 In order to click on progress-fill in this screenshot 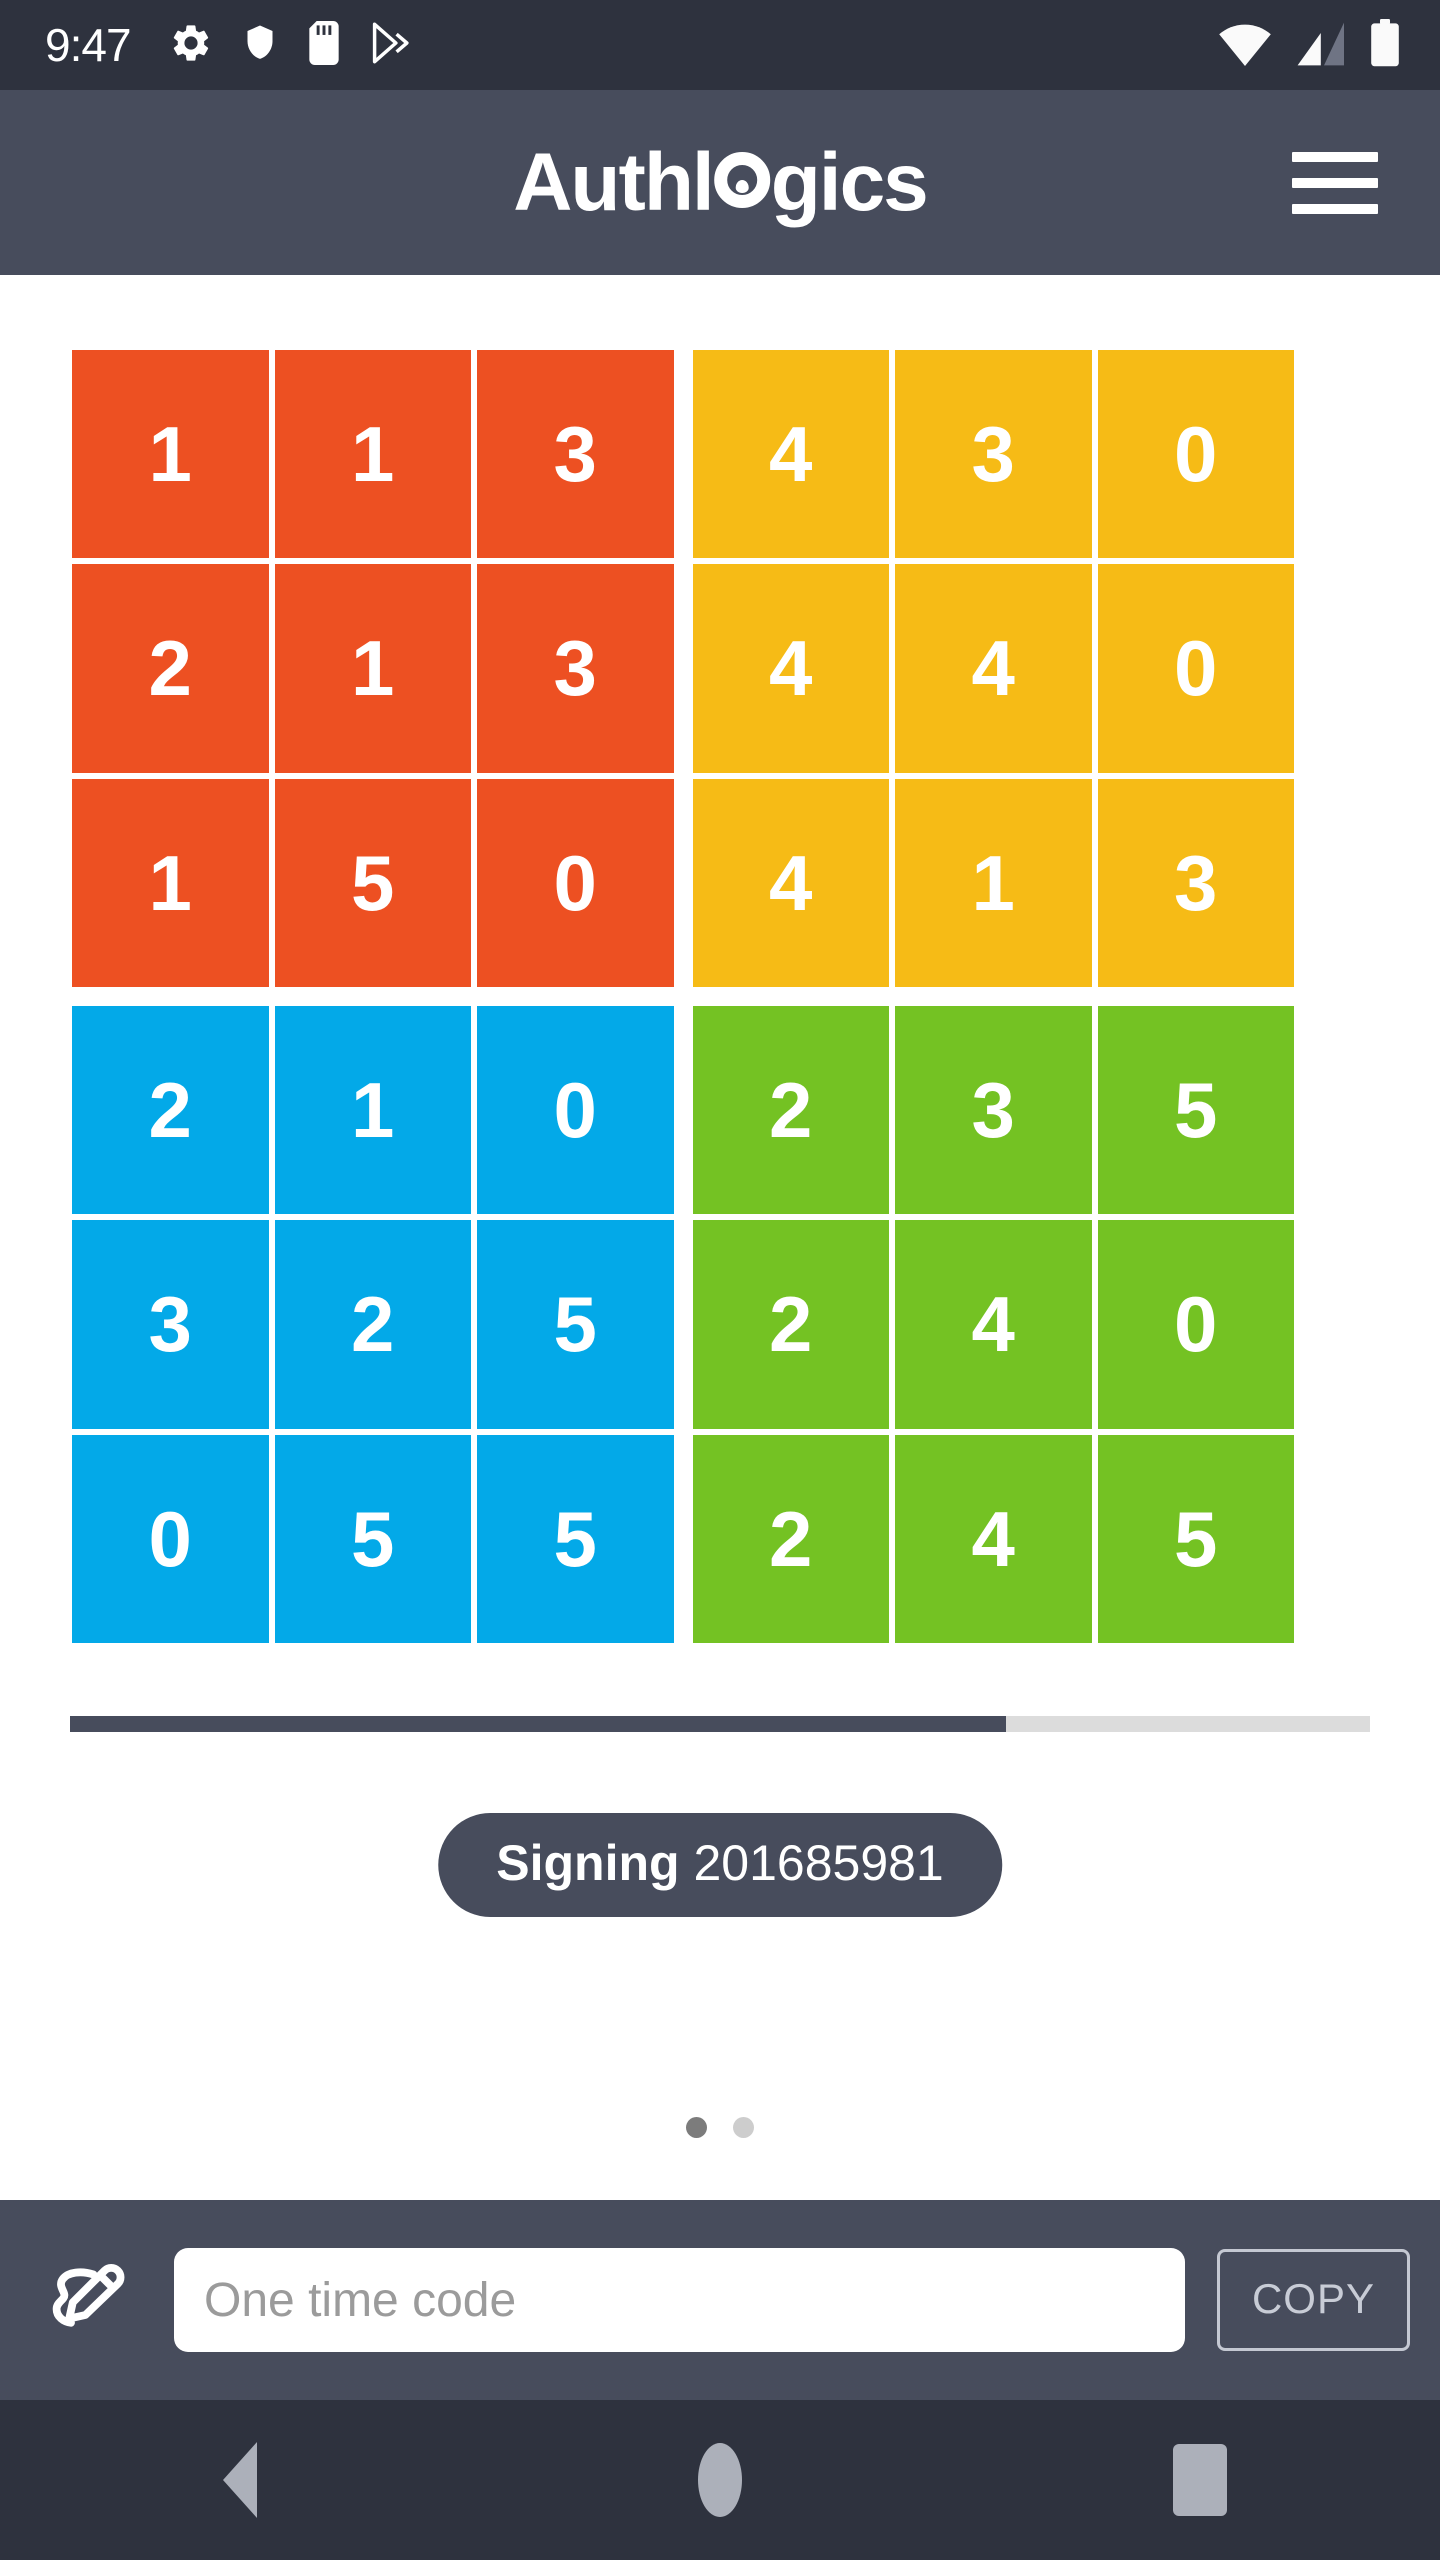, I will do `click(538, 1724)`.